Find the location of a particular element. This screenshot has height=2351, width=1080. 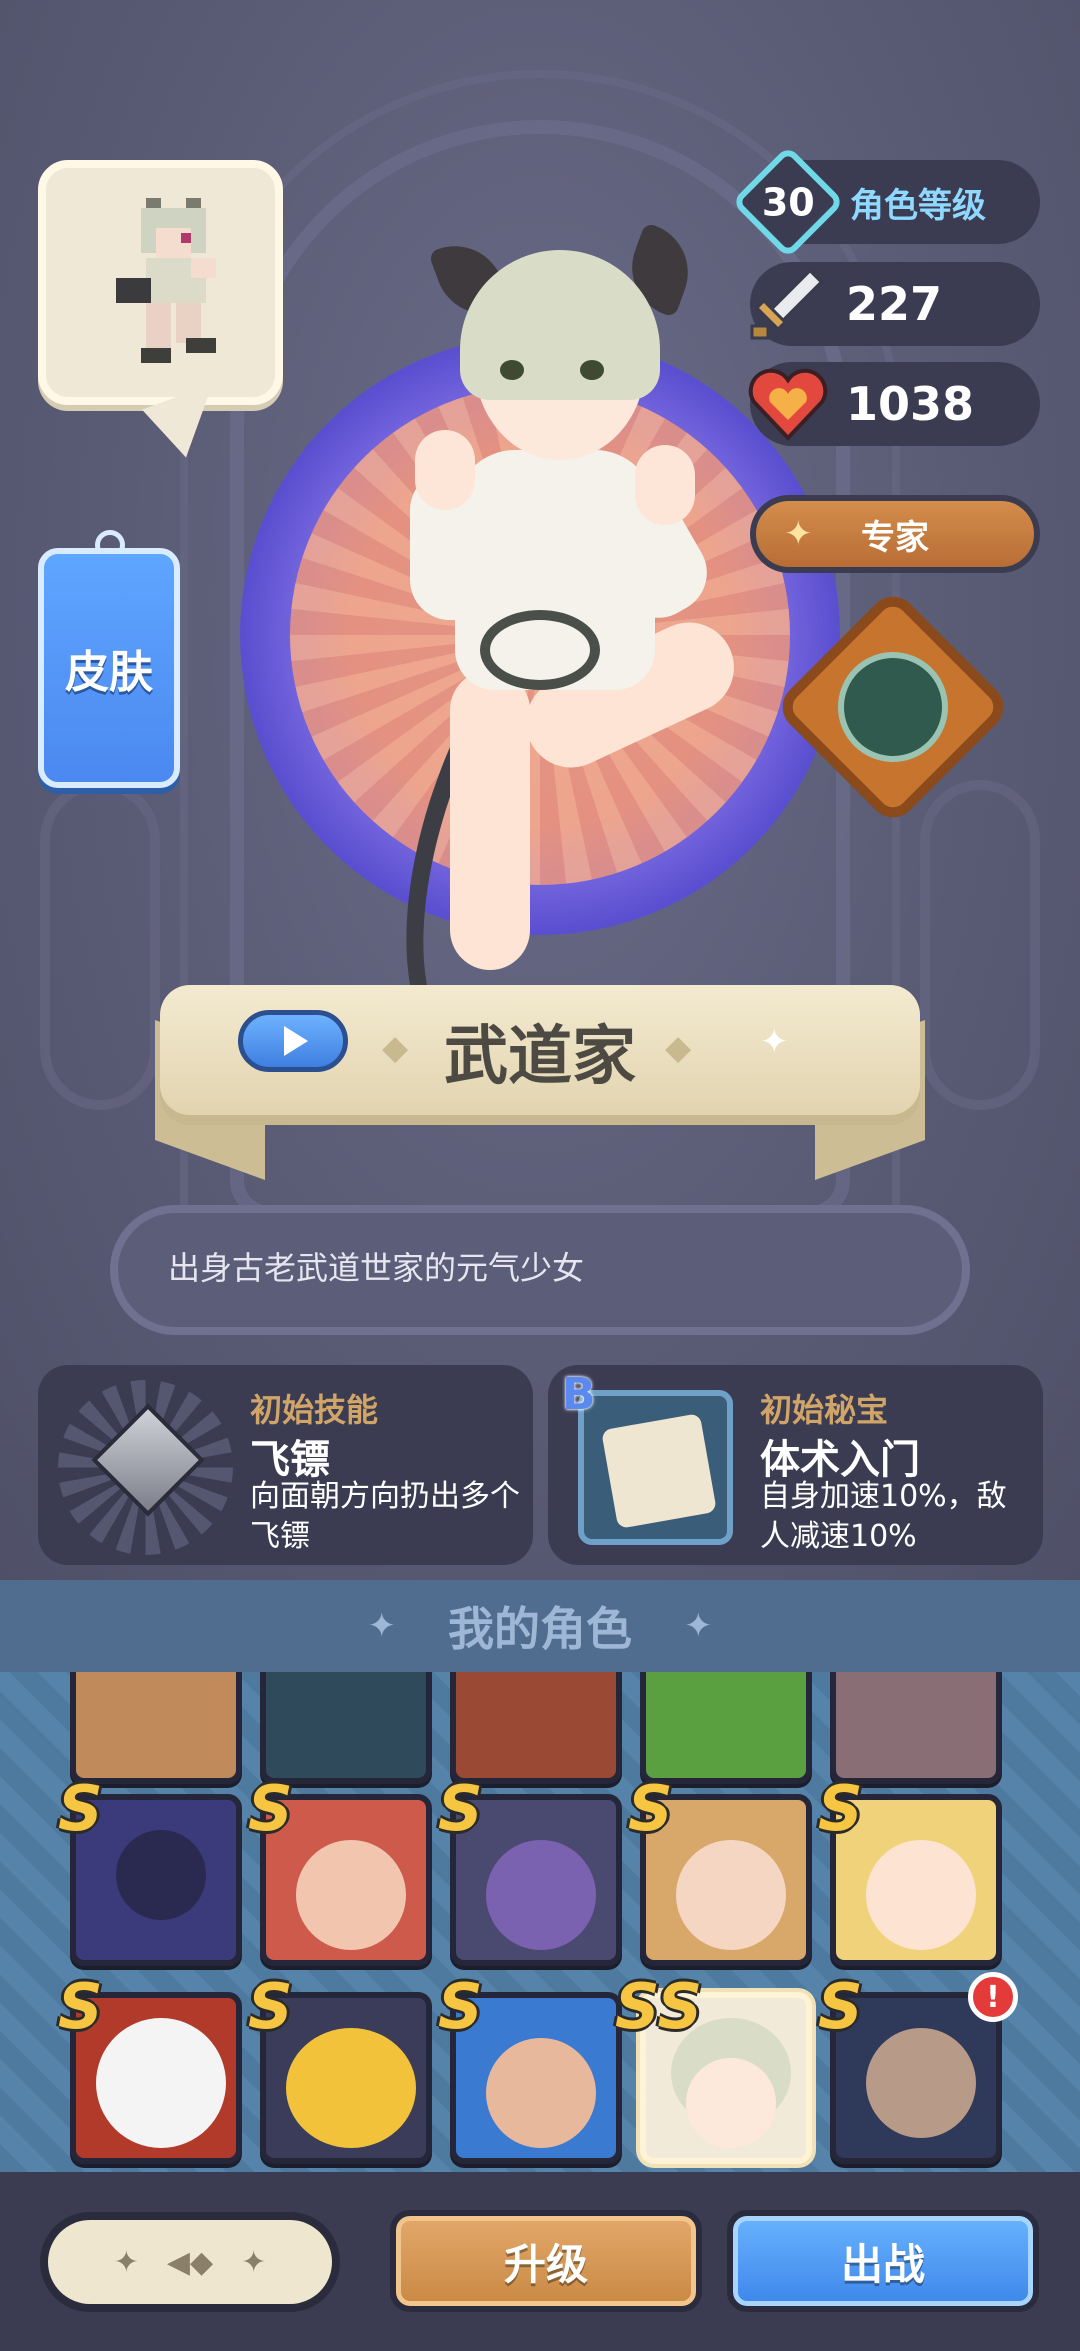

health-value: 1038 is located at coordinates (910, 404).